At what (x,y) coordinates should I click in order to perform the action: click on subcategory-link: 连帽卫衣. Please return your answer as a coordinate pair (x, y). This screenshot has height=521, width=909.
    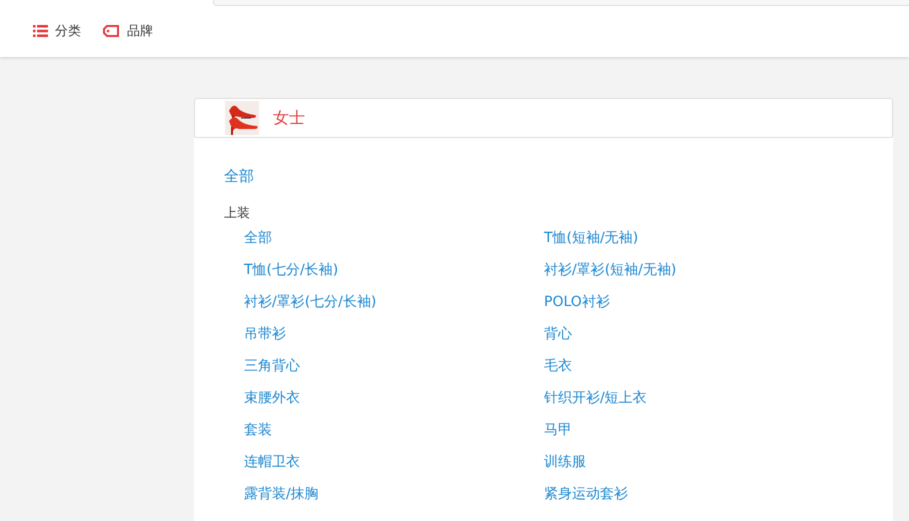
    Looking at the image, I should click on (272, 468).